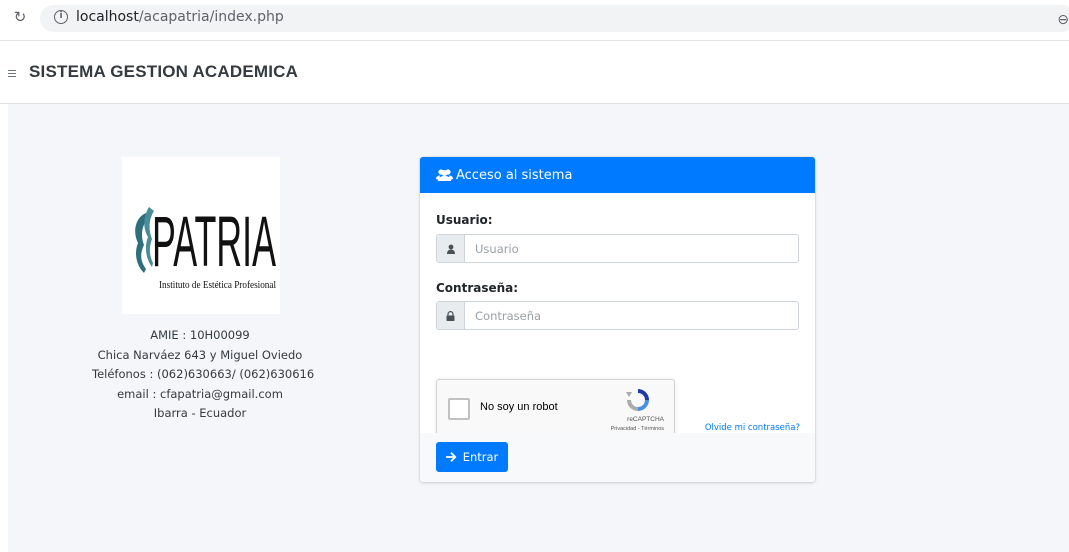 The image size is (1069, 552). Describe the element at coordinates (1063, 20) in the screenshot. I see `zoom-icon: ⊖` at that location.